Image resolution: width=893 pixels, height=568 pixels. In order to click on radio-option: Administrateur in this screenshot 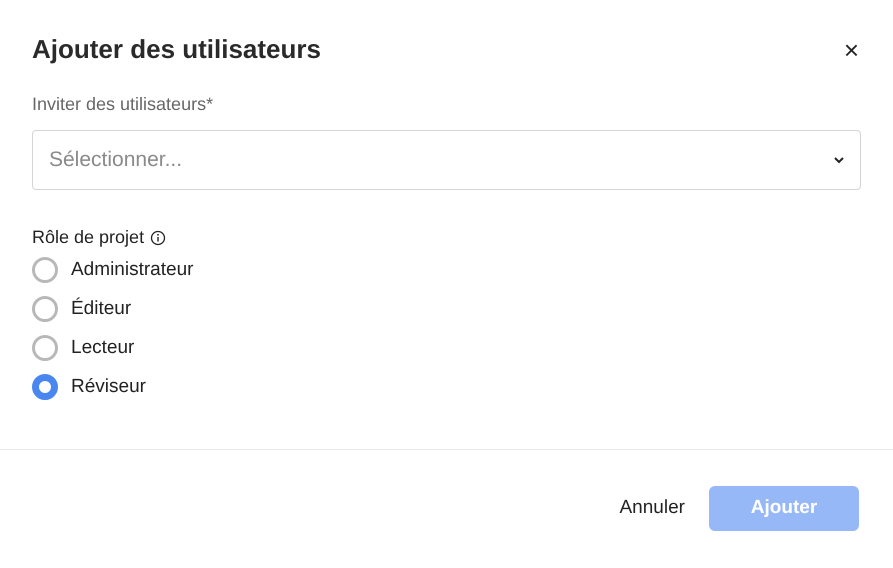, I will do `click(113, 270)`.